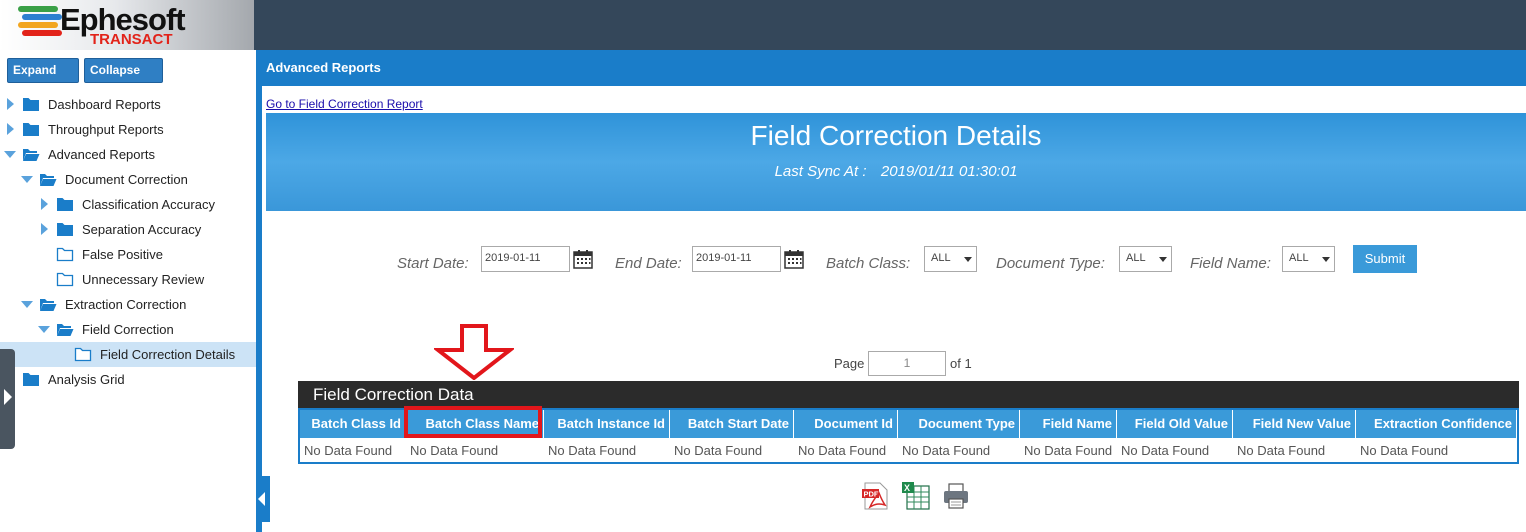 This screenshot has width=1526, height=532. Describe the element at coordinates (104, 104) in the screenshot. I see `sidebar-item-label: Dashboard Reports` at that location.